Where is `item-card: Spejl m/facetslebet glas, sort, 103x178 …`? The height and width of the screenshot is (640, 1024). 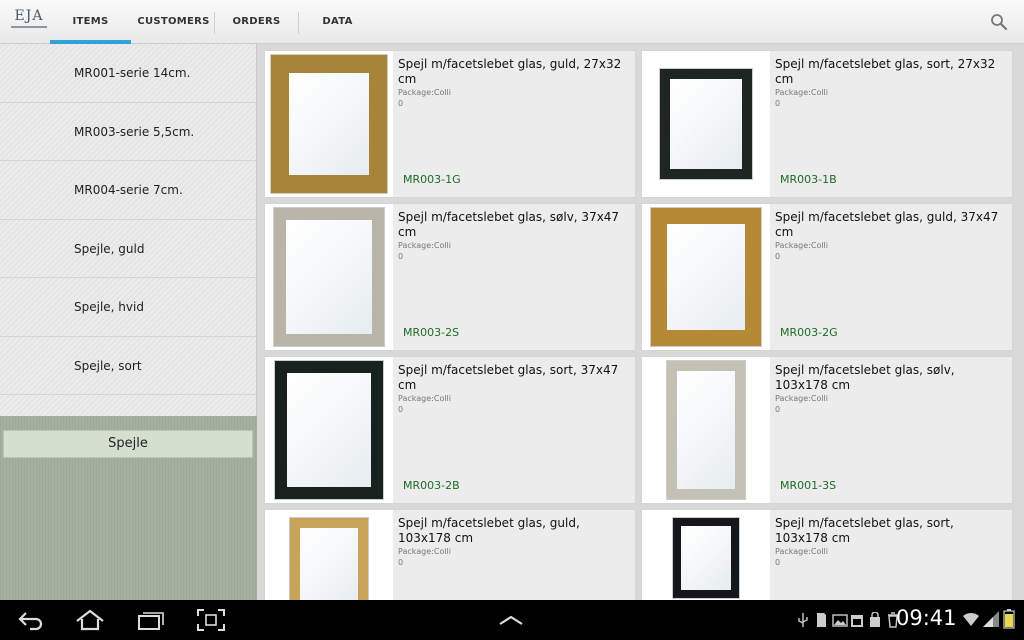
item-card: Spejl m/facetslebet glas, sort, 103x178 … is located at coordinates (827, 554).